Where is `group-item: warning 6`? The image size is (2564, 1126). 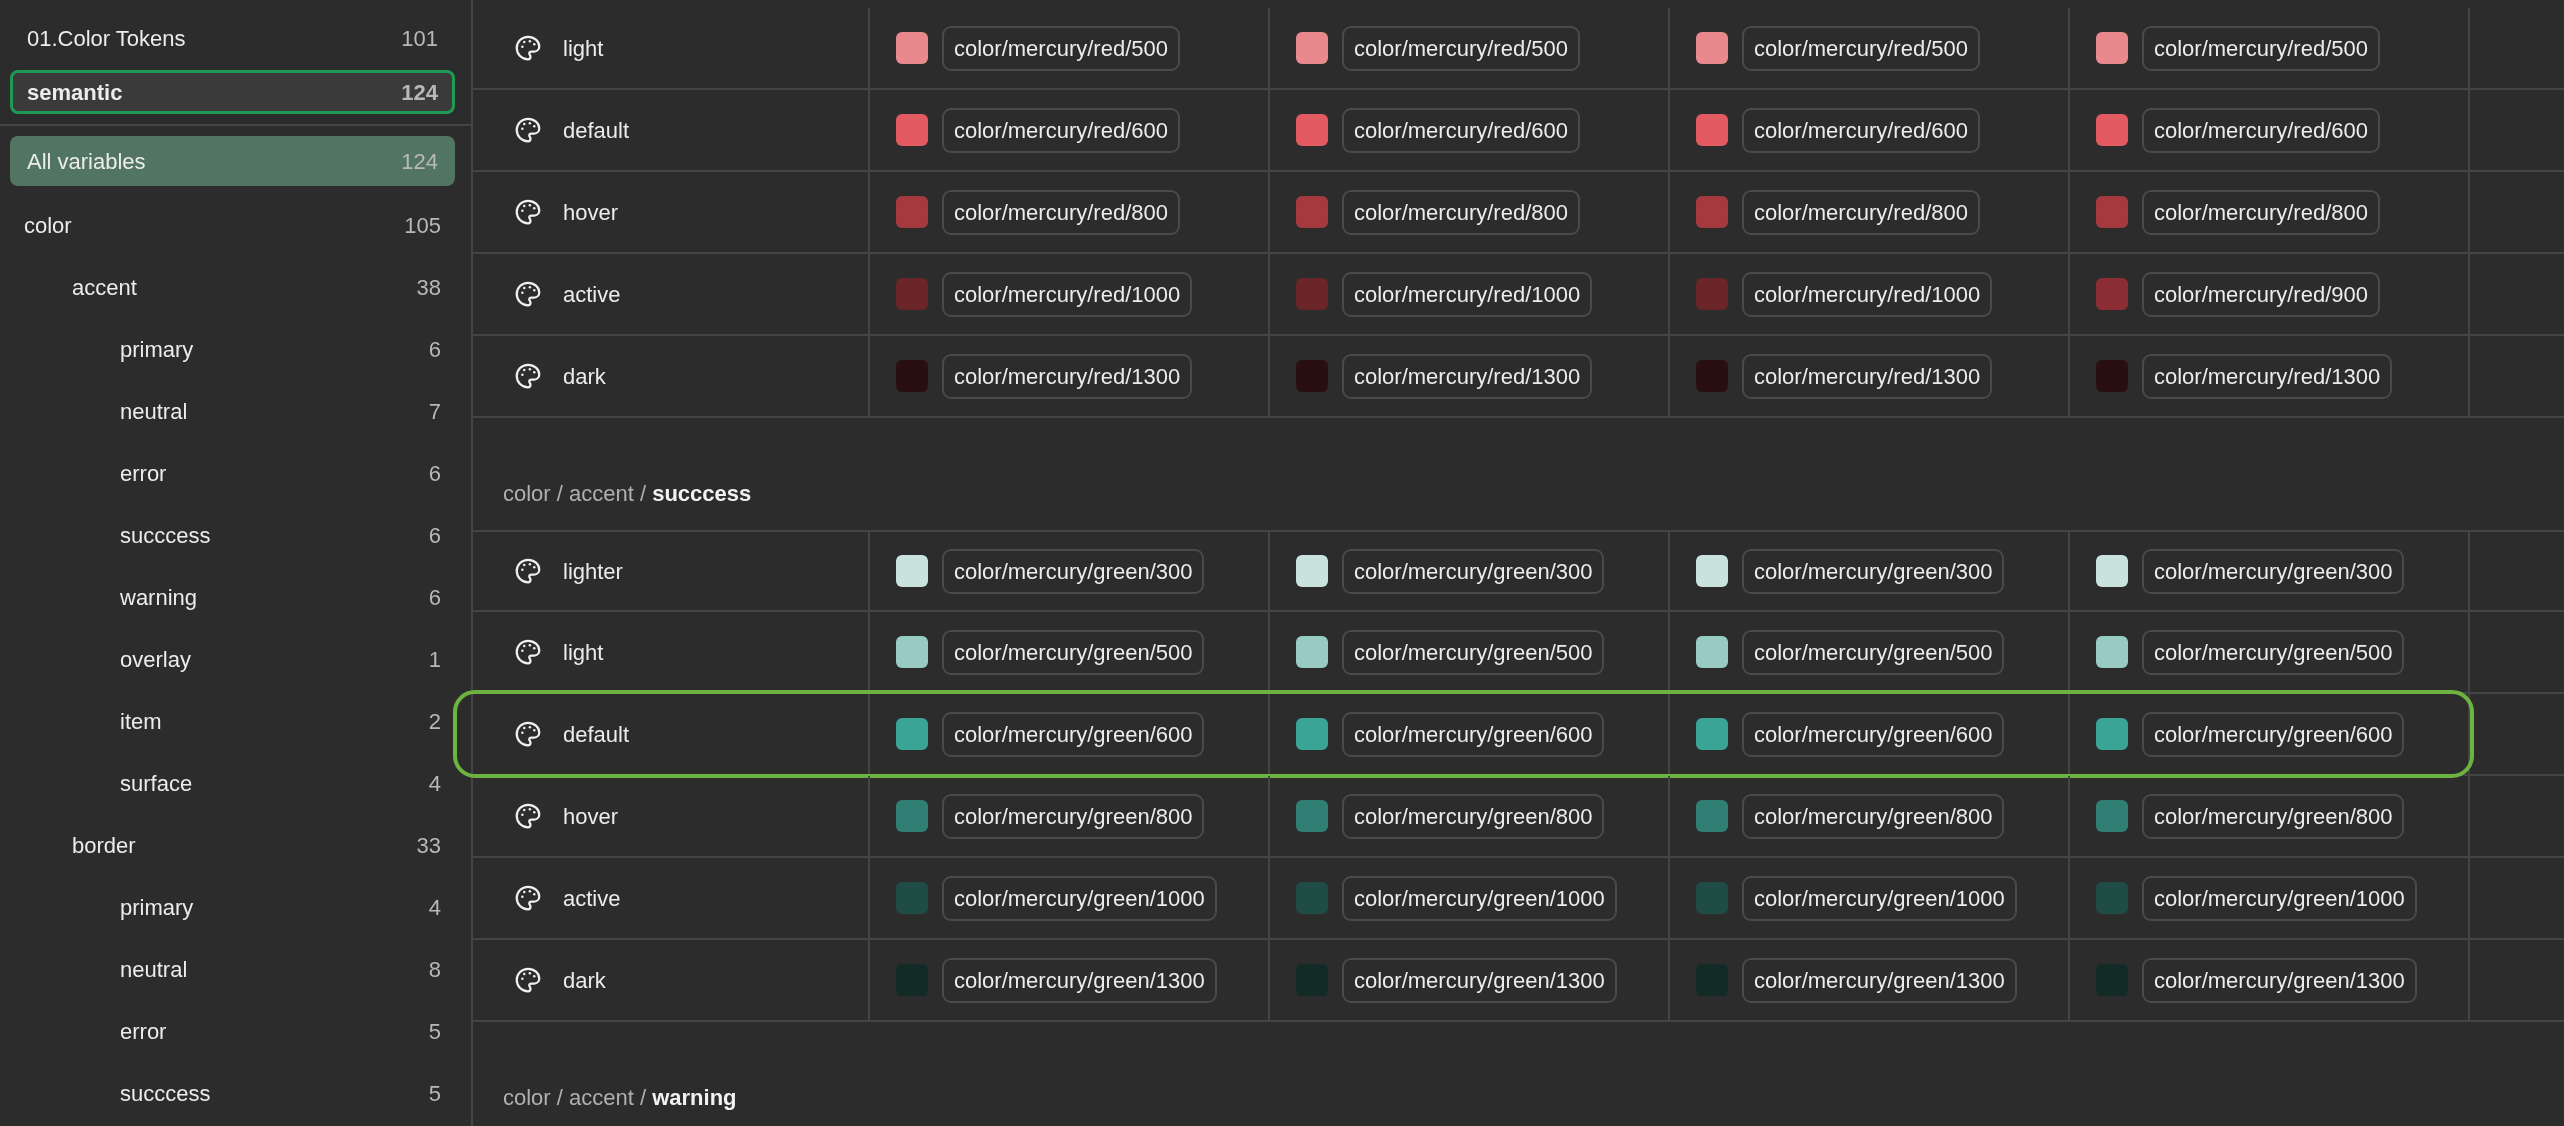 group-item: warning 6 is located at coordinates (232, 597).